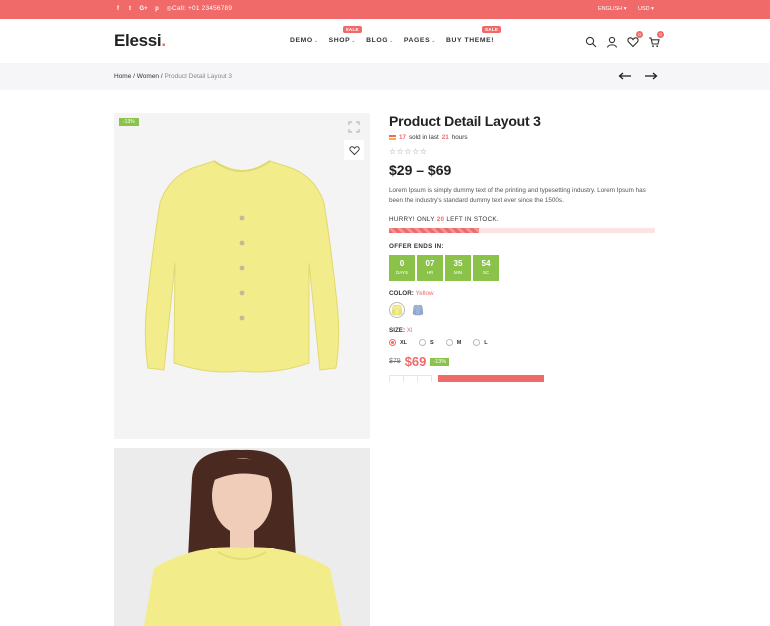 The width and height of the screenshot is (770, 626). Describe the element at coordinates (444, 219) in the screenshot. I see `stock-notice: HURRY! ONLY 20 LEFT IN STOCK.` at that location.